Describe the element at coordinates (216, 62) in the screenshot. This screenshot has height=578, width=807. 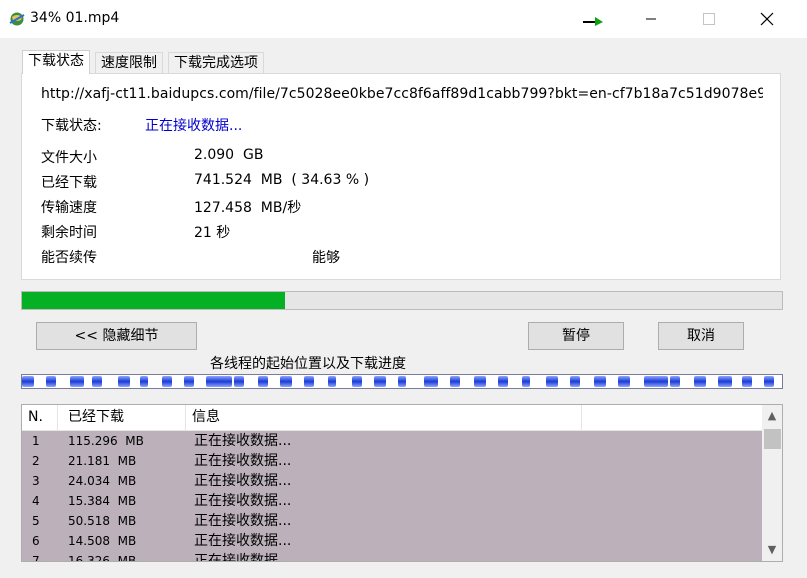
I see `tab-completion-options: 下载完成选项` at that location.